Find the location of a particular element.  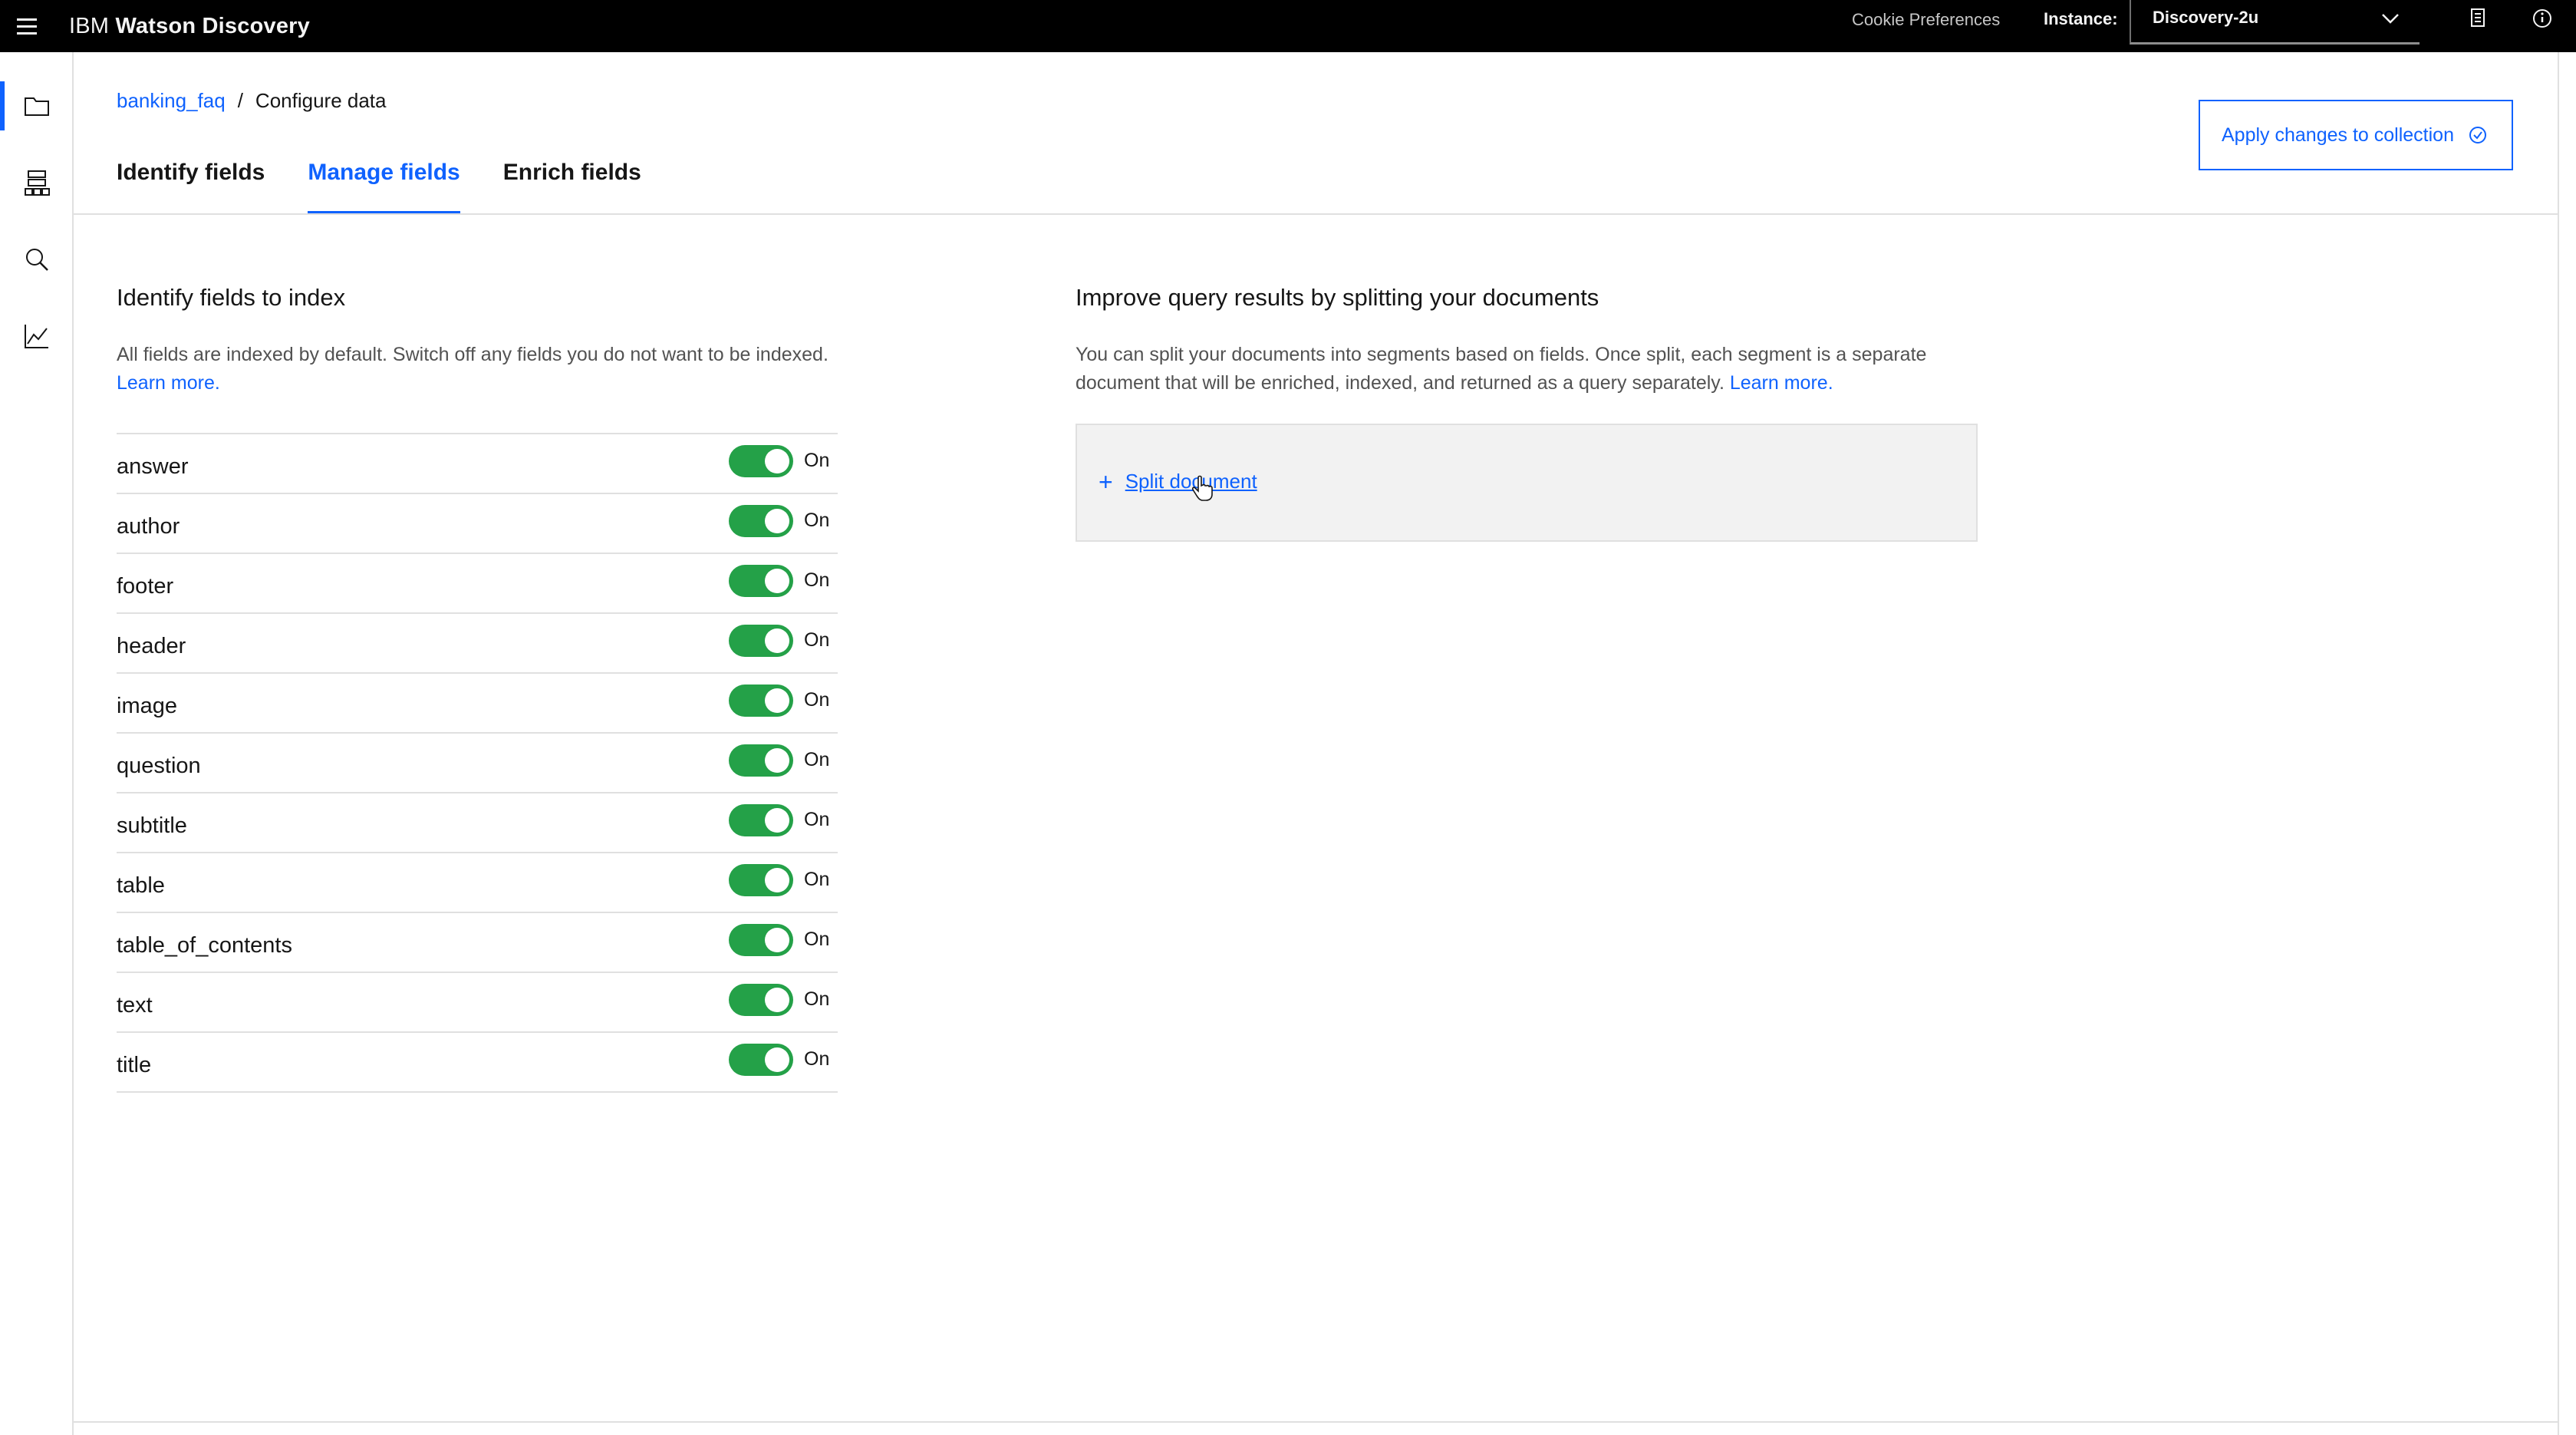

document-icon is located at coordinates (2477, 20).